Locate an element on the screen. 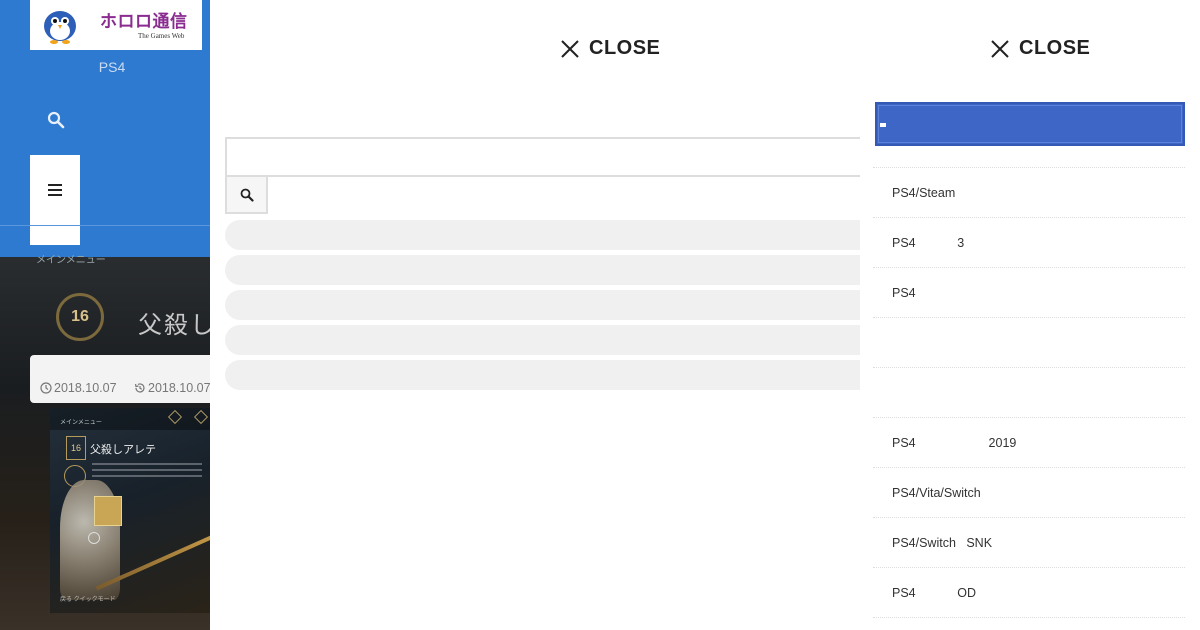 The height and width of the screenshot is (630, 1200). menu-item: PS4 3 is located at coordinates (1029, 243).